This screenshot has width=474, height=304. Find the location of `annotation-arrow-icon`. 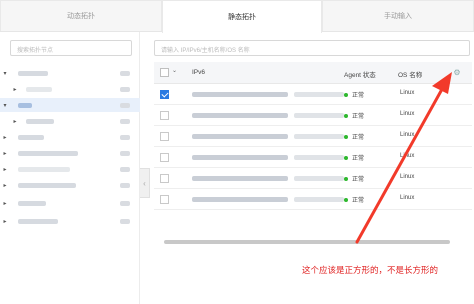

annotation-arrow-icon is located at coordinates (403, 158).